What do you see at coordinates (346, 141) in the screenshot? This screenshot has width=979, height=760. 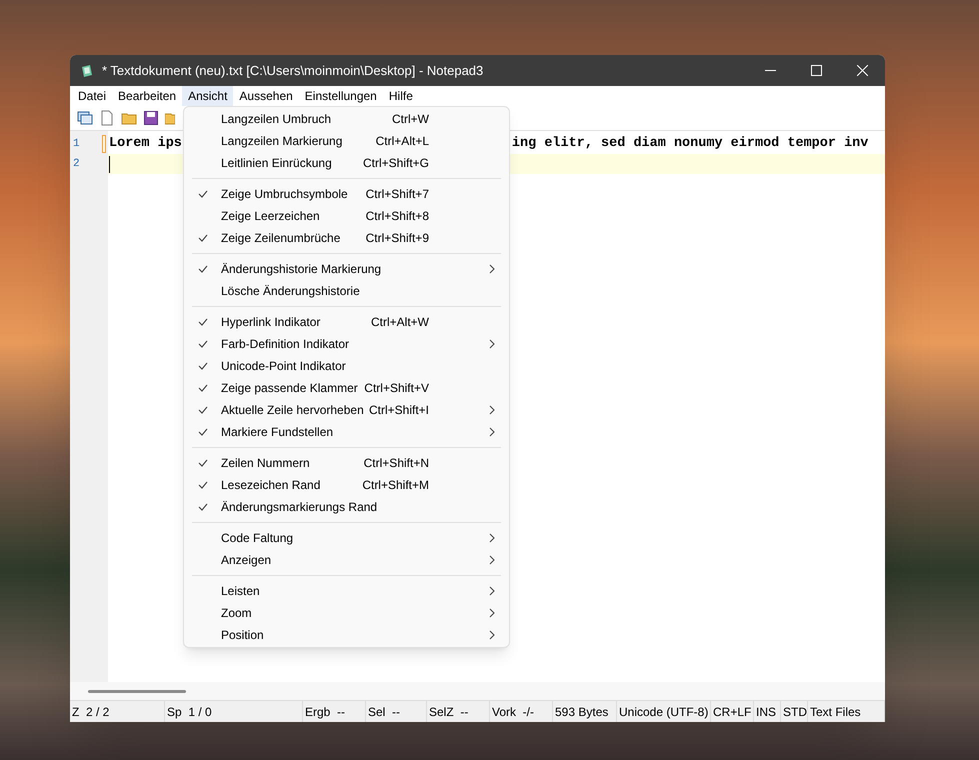 I see `menu-item: Langzeilen Markierung Ctrl+Alt+L` at bounding box center [346, 141].